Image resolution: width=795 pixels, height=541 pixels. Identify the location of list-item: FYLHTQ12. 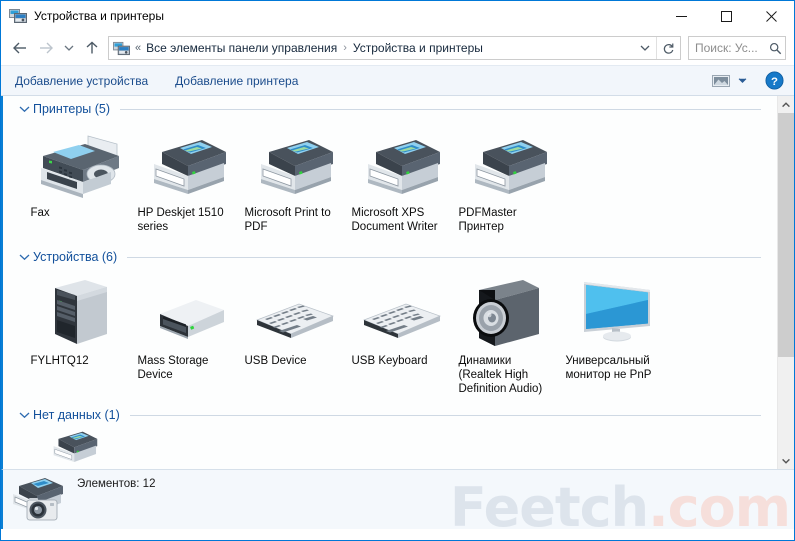
(78, 333).